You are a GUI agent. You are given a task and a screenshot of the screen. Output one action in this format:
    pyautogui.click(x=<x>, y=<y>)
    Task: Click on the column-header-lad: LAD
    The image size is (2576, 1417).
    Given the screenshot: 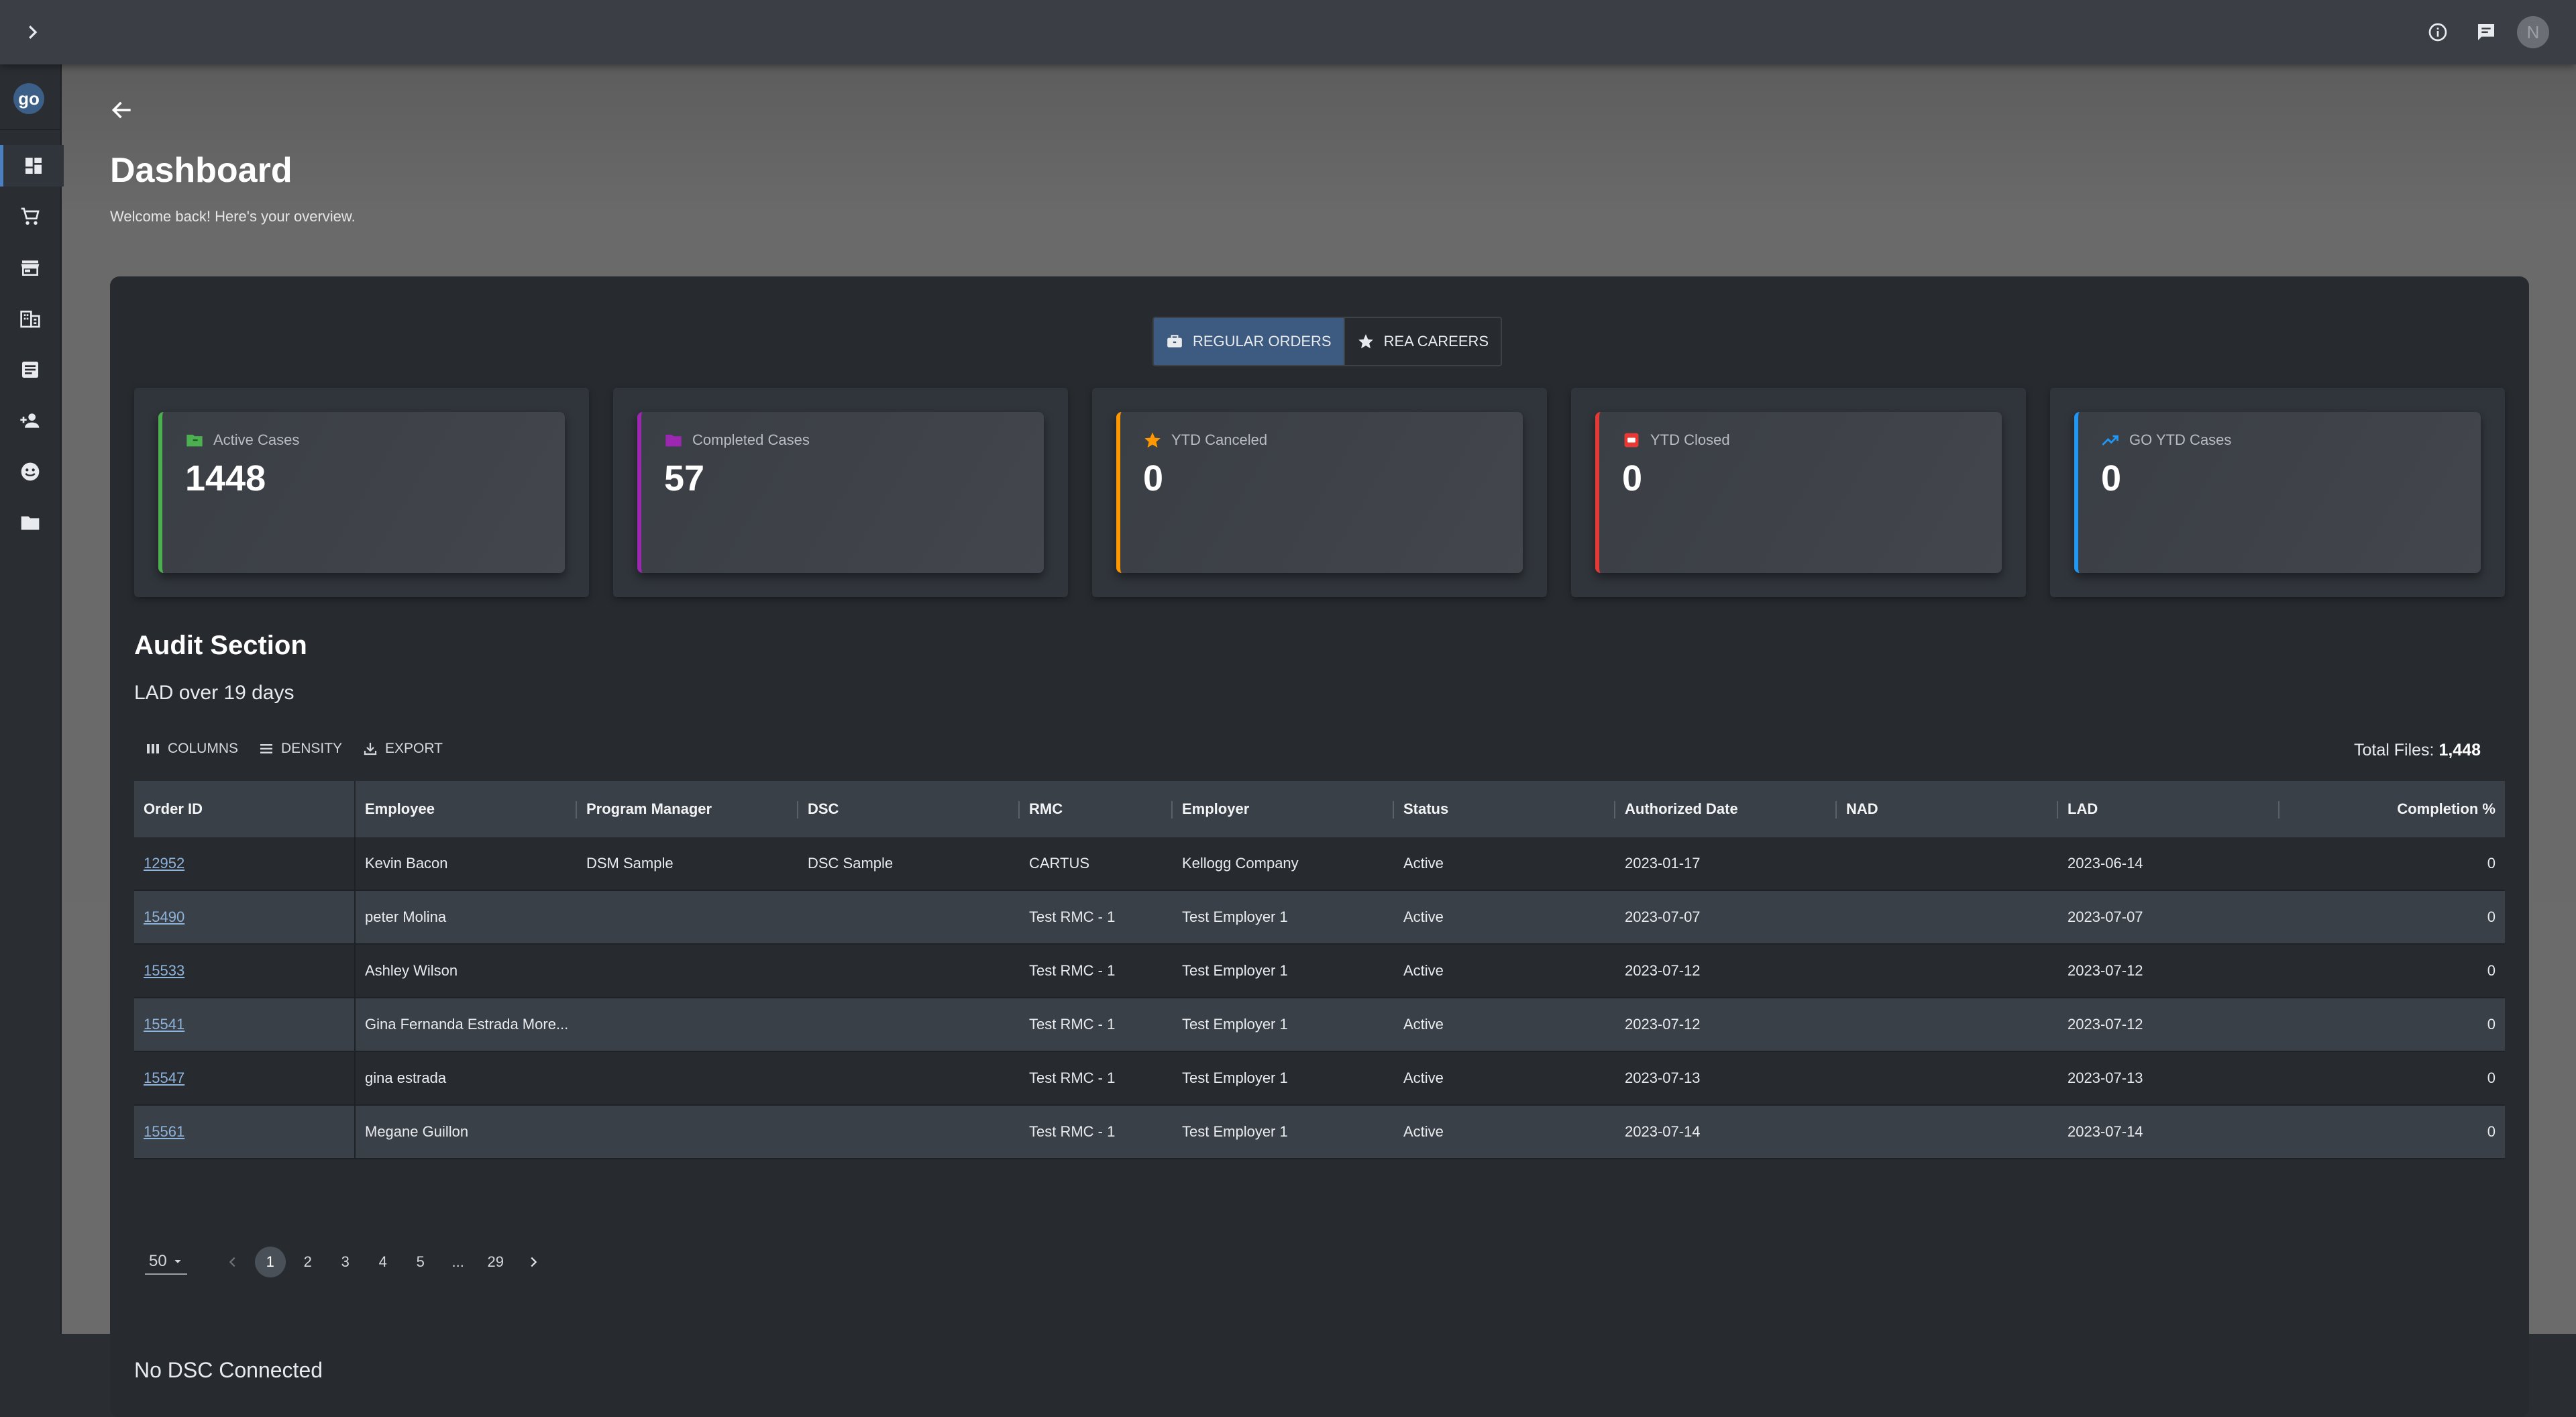 What is the action you would take?
    pyautogui.click(x=2168, y=809)
    